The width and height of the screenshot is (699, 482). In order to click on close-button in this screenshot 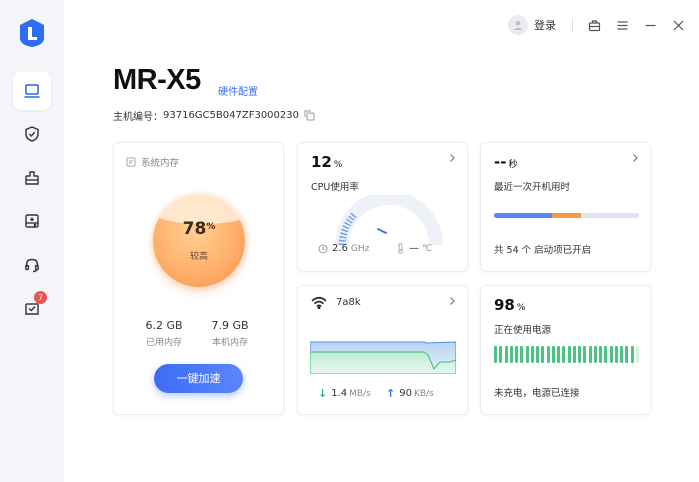, I will do `click(678, 25)`.